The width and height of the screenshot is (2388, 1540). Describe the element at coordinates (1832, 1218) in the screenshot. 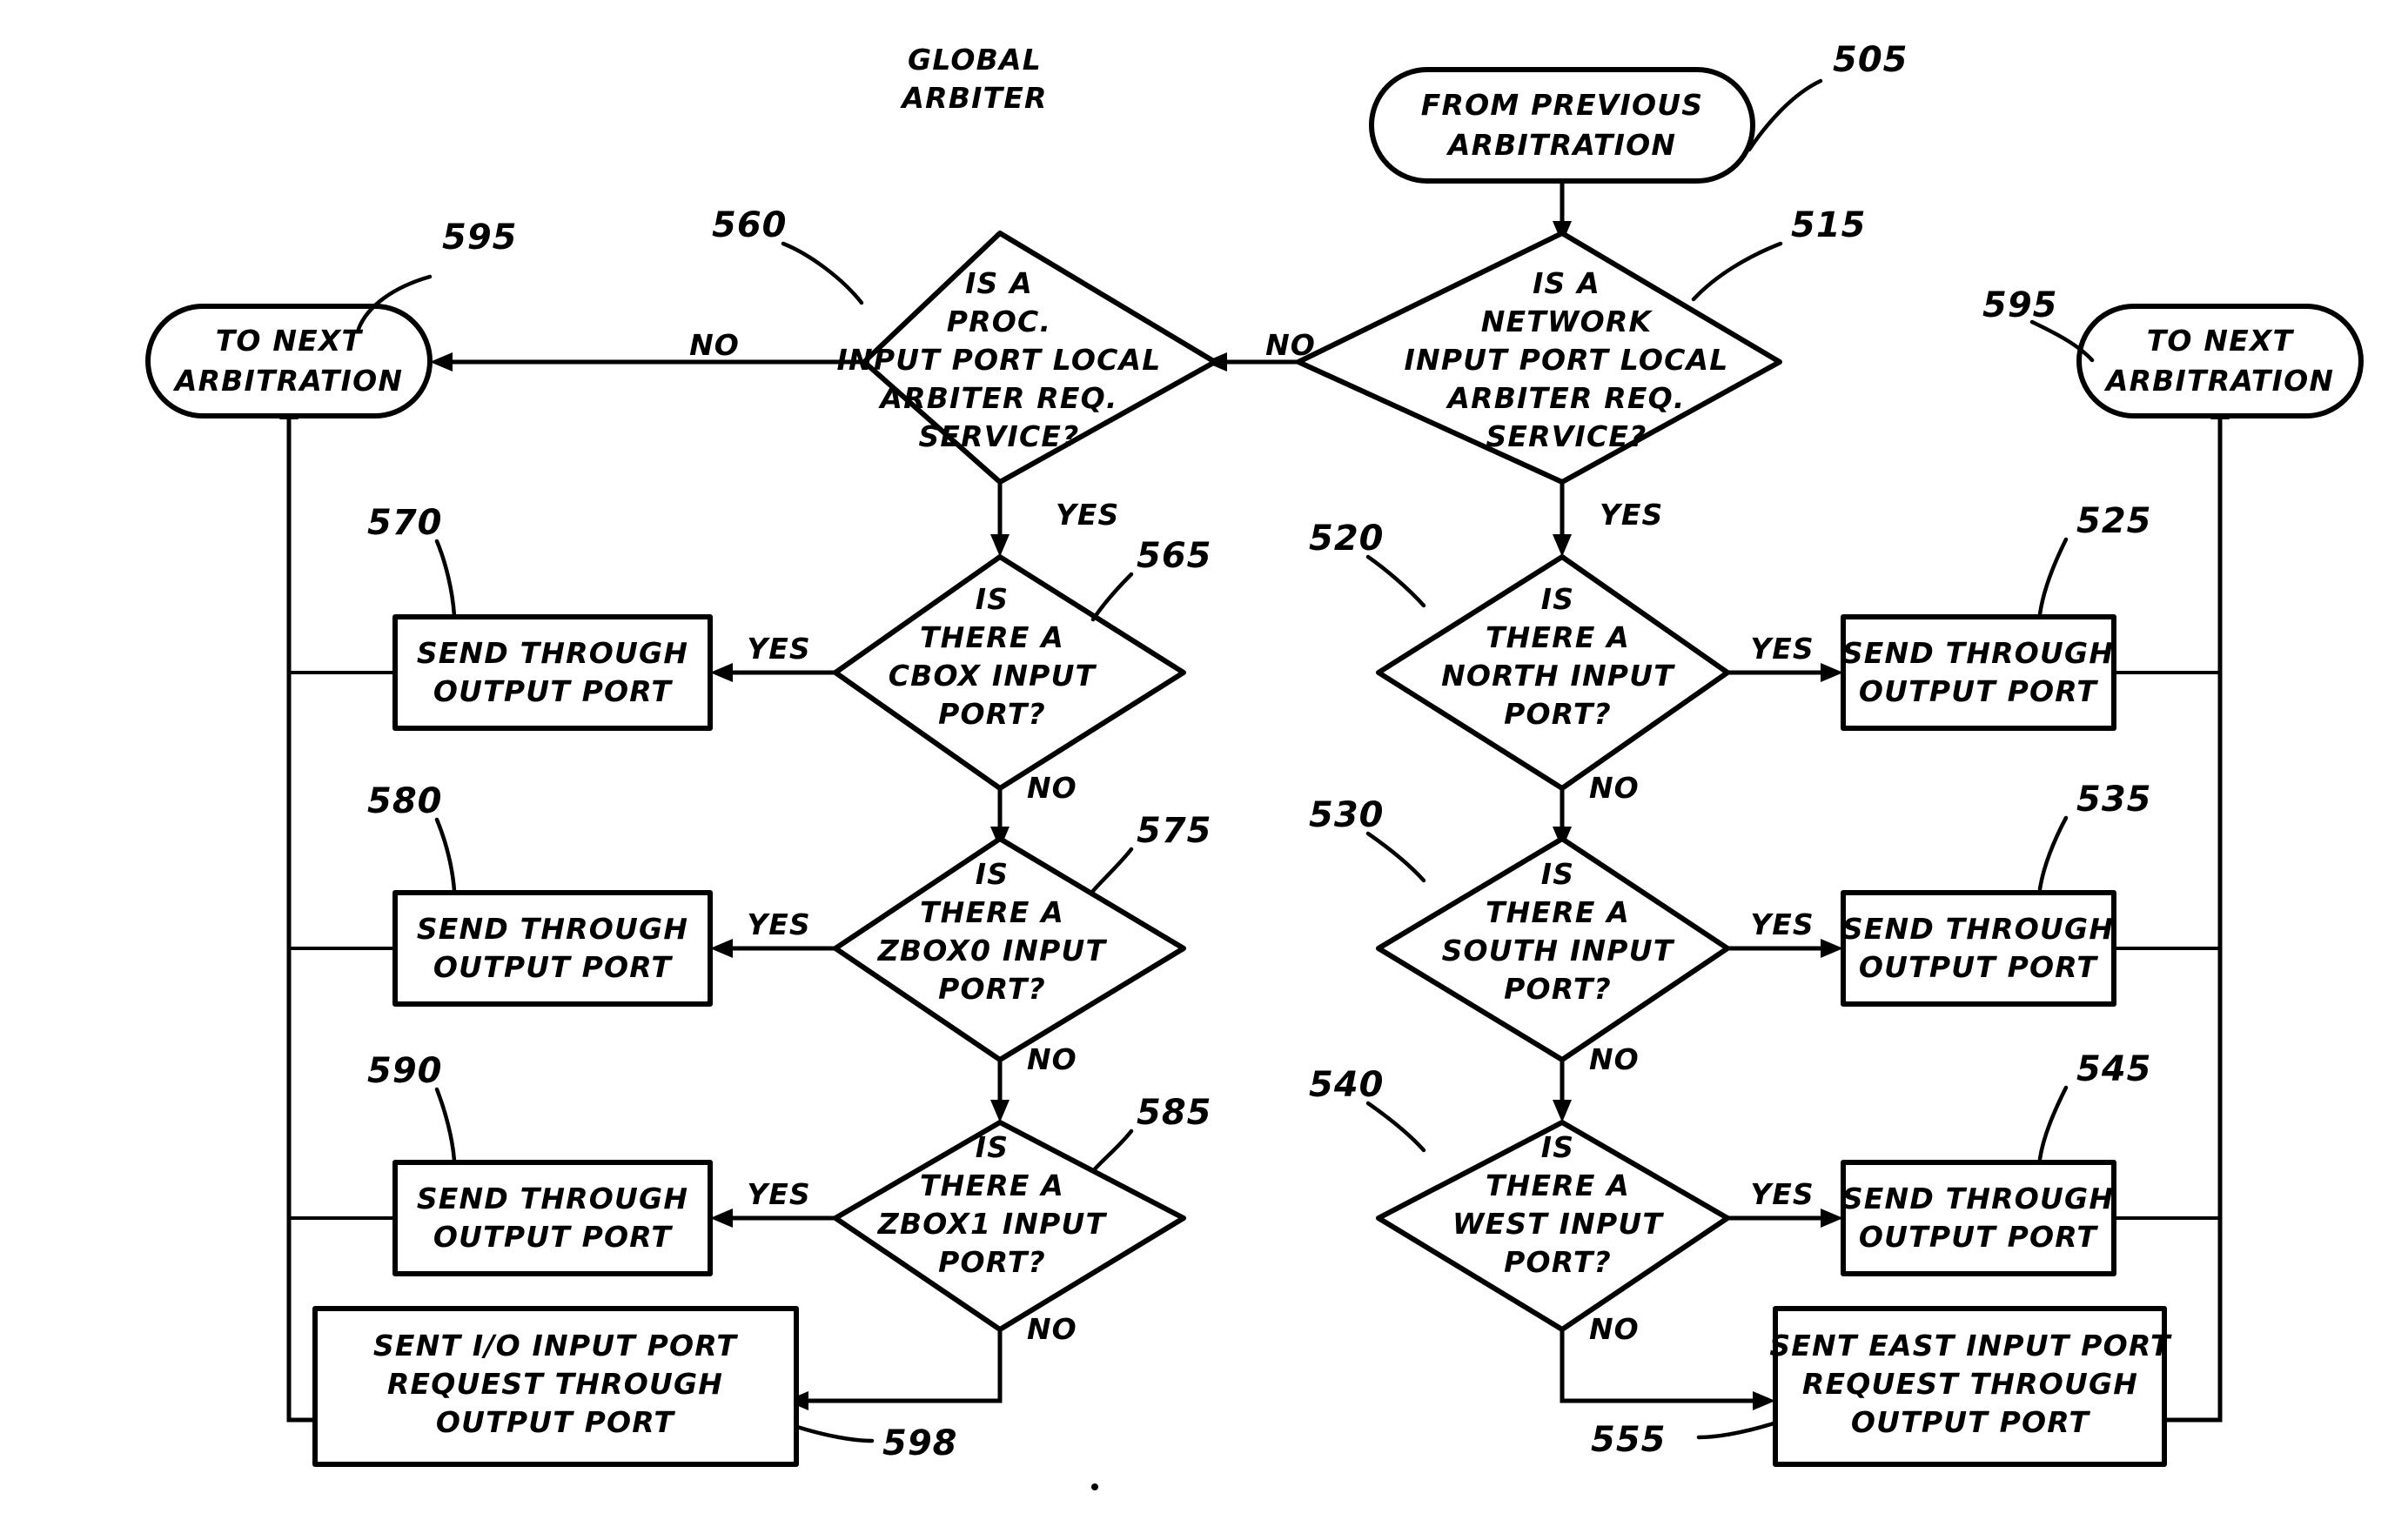

I see `arrow-540-yes` at that location.